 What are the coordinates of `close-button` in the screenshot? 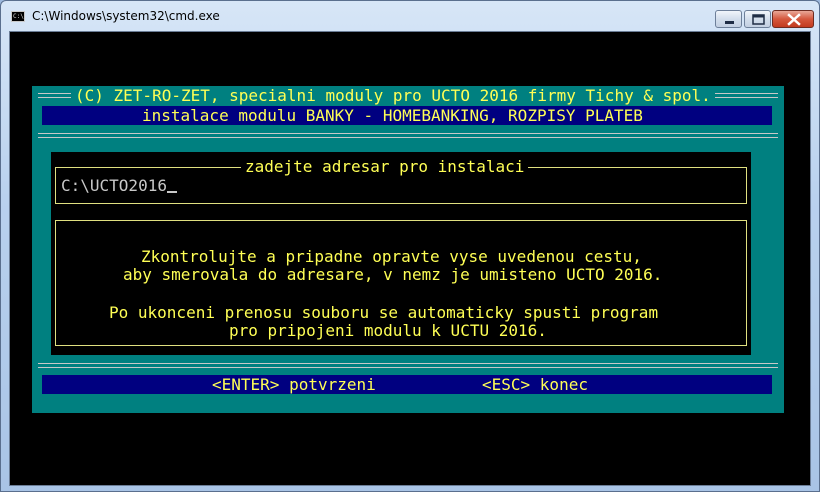 It's located at (793, 19).